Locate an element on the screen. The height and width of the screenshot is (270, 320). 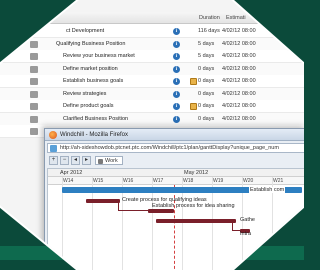
window-title: Windchill - Mozilla Firefox is located at coordinates (94, 135).